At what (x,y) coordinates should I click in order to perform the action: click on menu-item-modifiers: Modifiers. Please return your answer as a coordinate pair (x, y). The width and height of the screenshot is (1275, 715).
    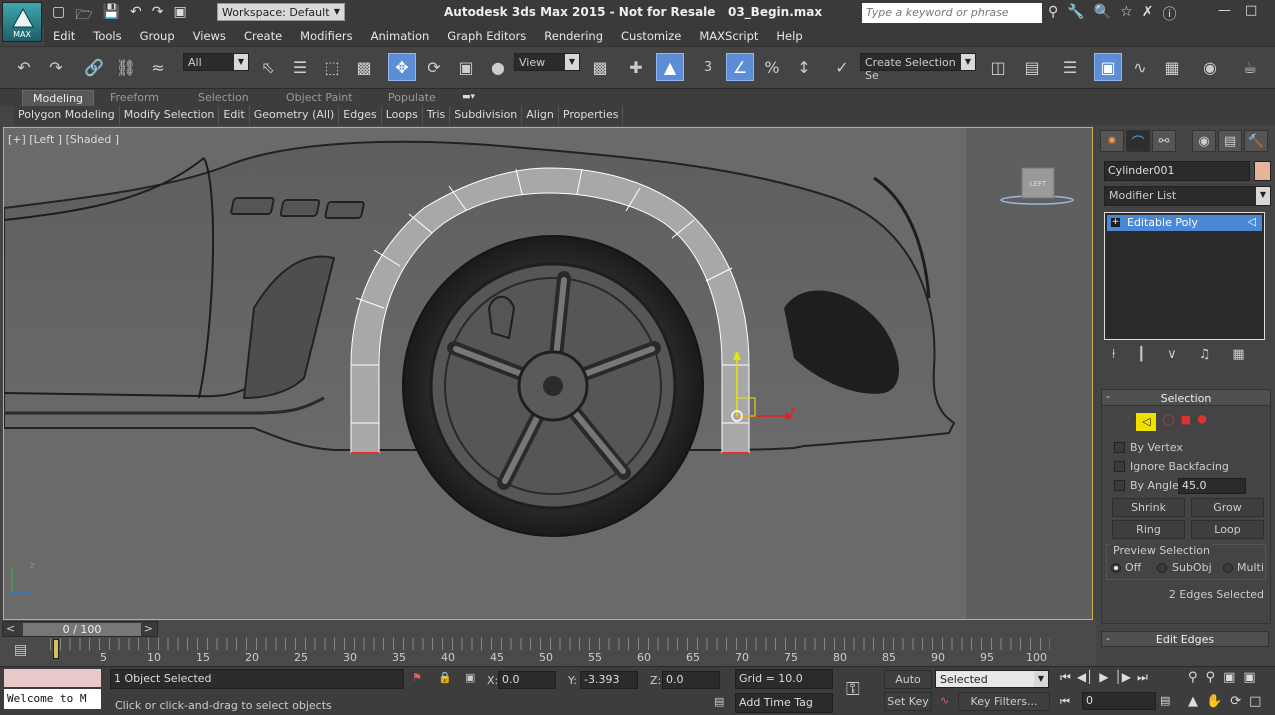
    Looking at the image, I should click on (326, 36).